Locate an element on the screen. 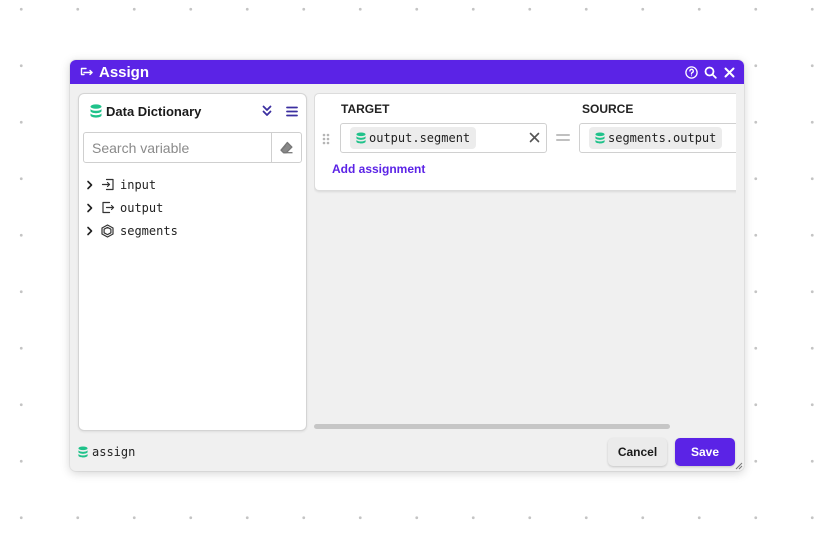  add-assignment-link: Add assignment is located at coordinates (378, 169).